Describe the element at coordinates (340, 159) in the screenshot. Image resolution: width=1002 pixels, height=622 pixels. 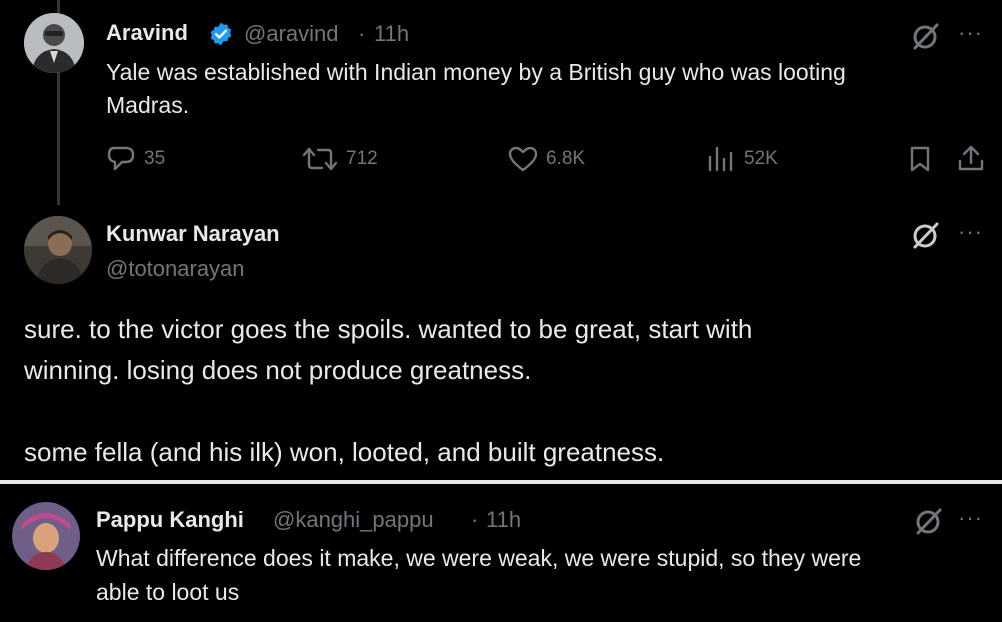
I see `retweet-button: 712` at that location.